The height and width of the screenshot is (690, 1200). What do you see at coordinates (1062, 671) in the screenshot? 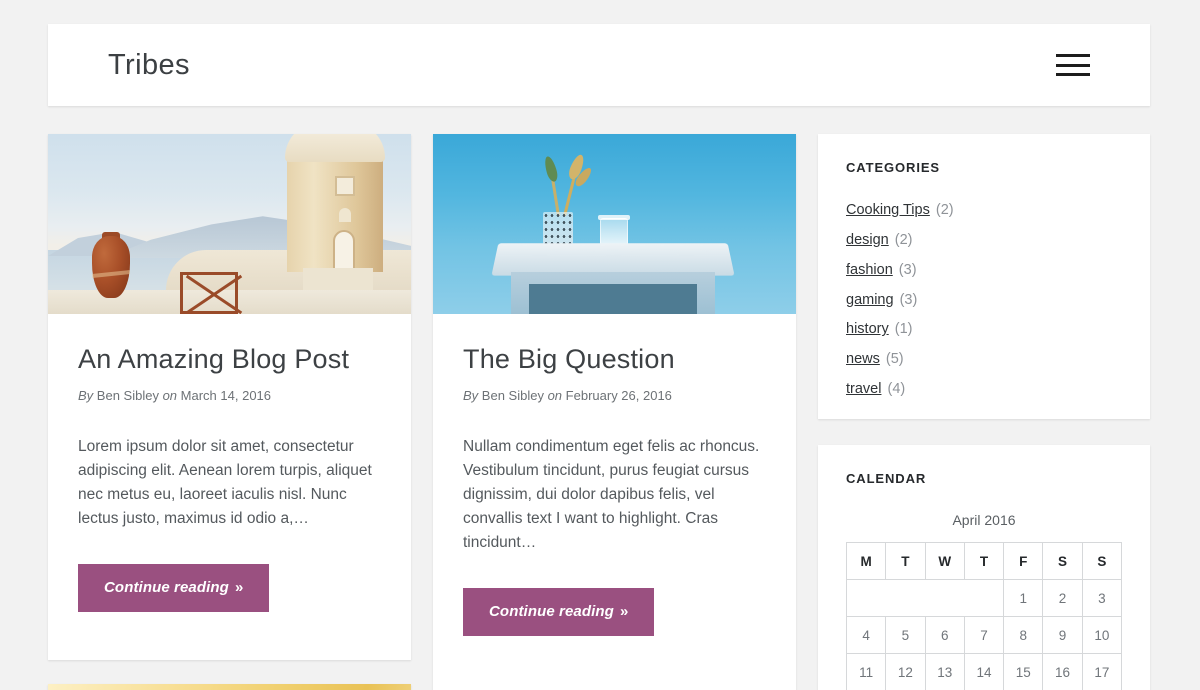
I see `calendar-day: 16` at bounding box center [1062, 671].